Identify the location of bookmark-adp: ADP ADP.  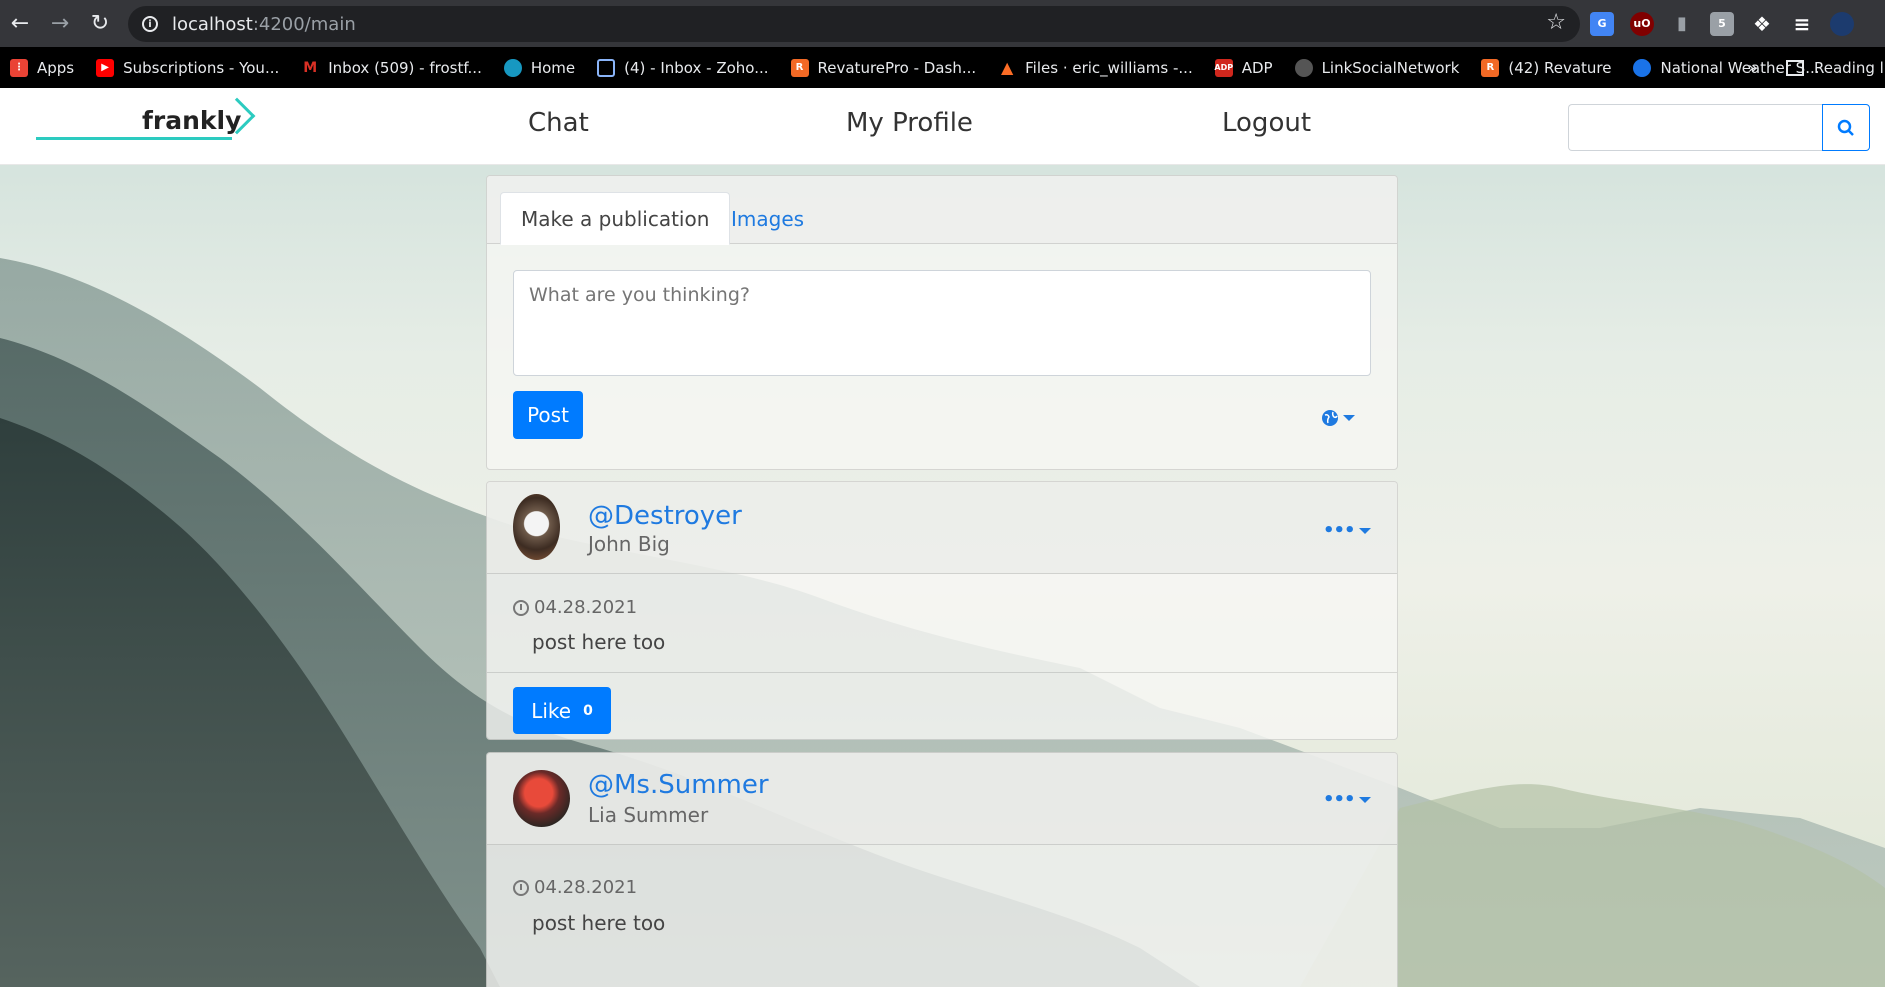
(1243, 67).